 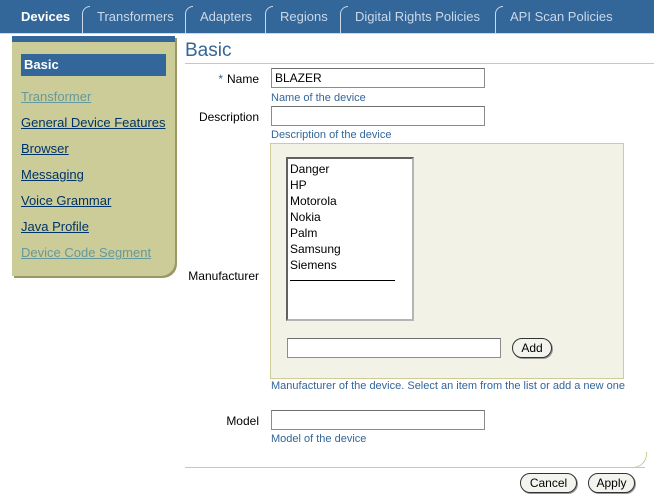 I want to click on tab-label: Digital Rights Policies, so click(x=417, y=16).